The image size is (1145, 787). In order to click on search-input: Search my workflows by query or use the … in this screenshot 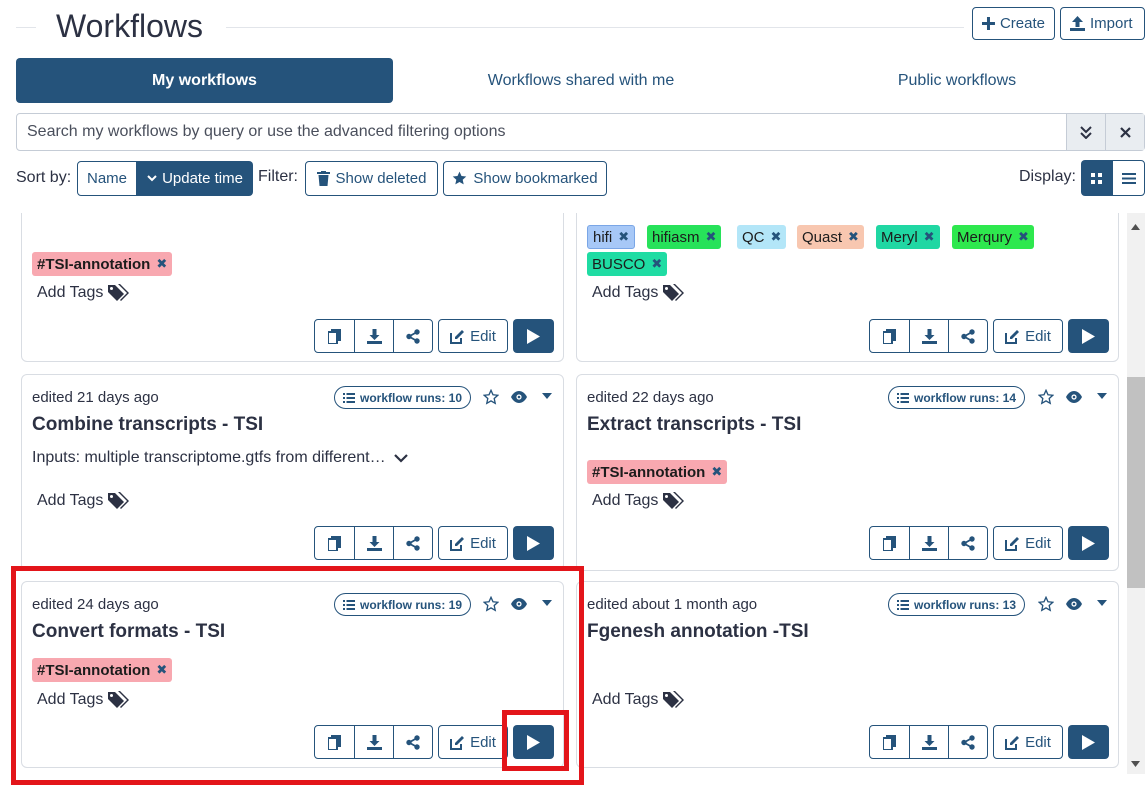, I will do `click(541, 132)`.